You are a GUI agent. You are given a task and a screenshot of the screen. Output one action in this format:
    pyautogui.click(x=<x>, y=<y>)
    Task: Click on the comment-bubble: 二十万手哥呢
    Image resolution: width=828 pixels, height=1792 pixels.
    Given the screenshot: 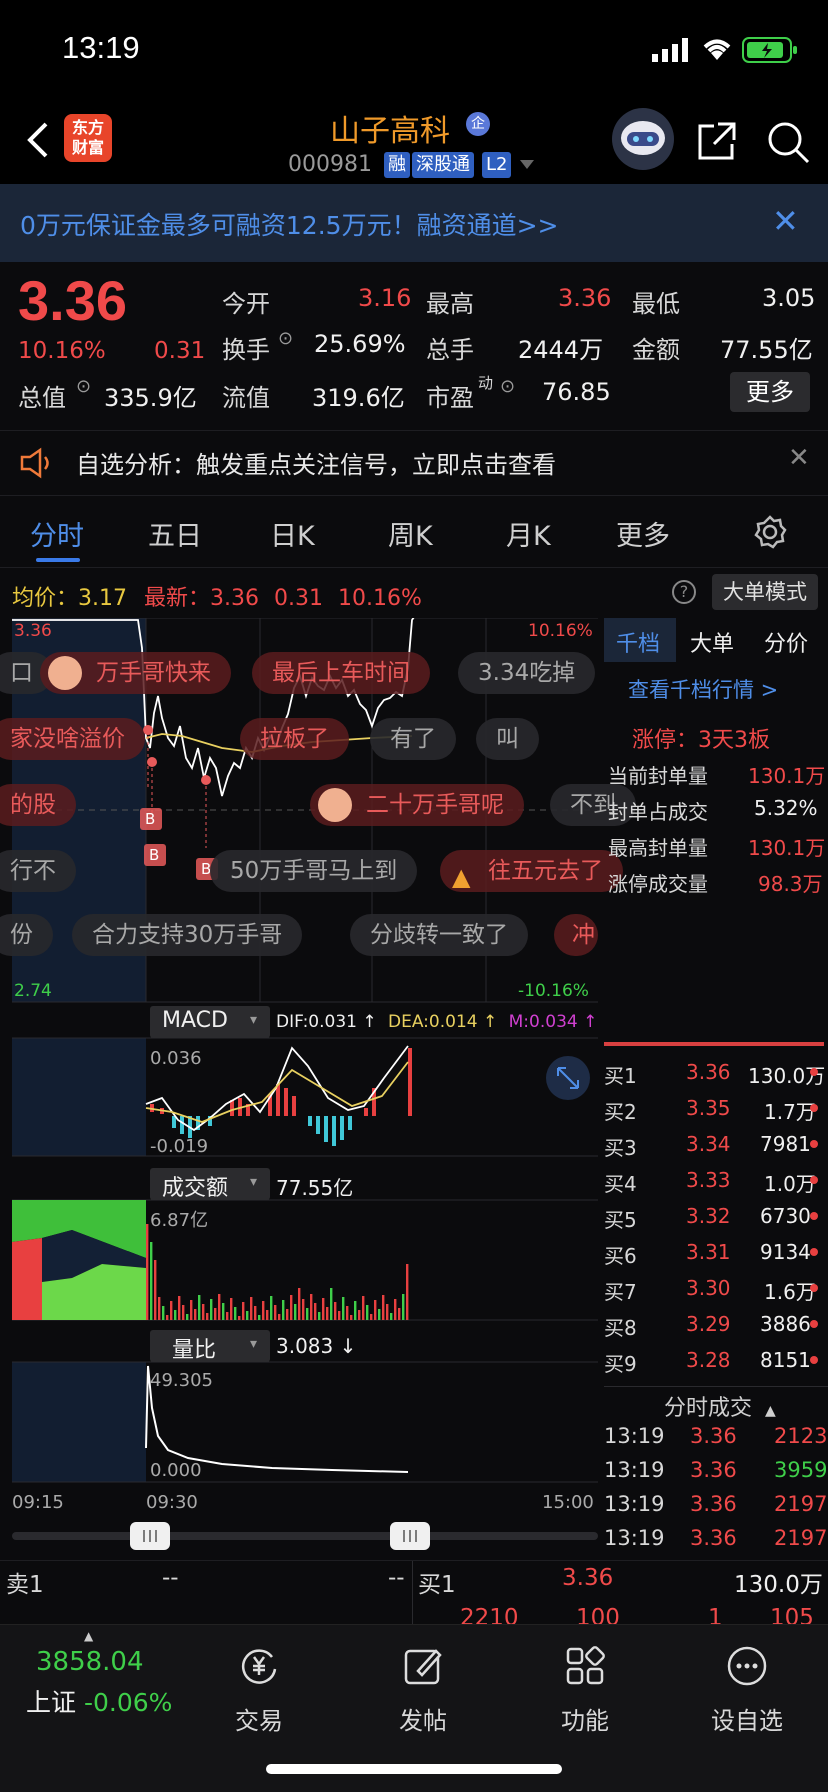 What is the action you would take?
    pyautogui.click(x=417, y=805)
    